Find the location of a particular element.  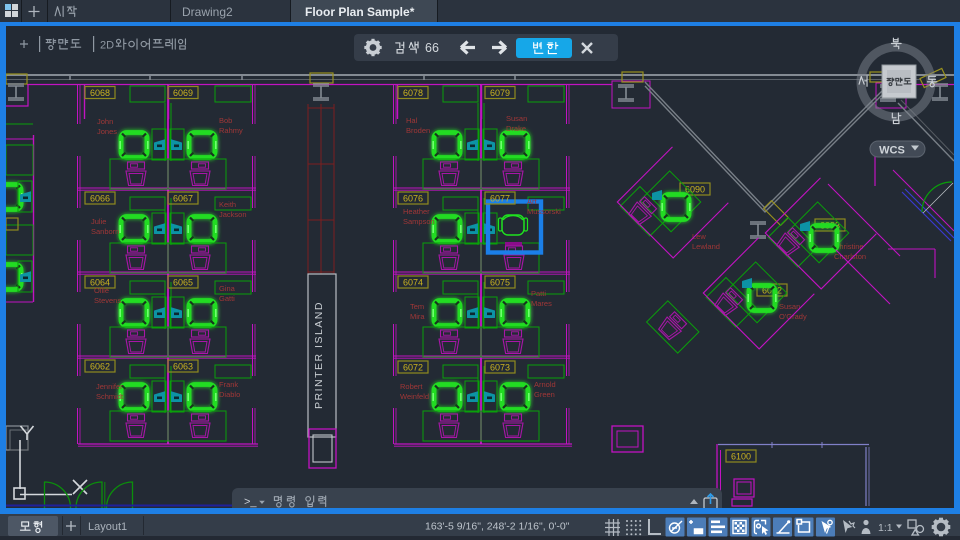

svg-text: 6063 is located at coordinates (183, 367).